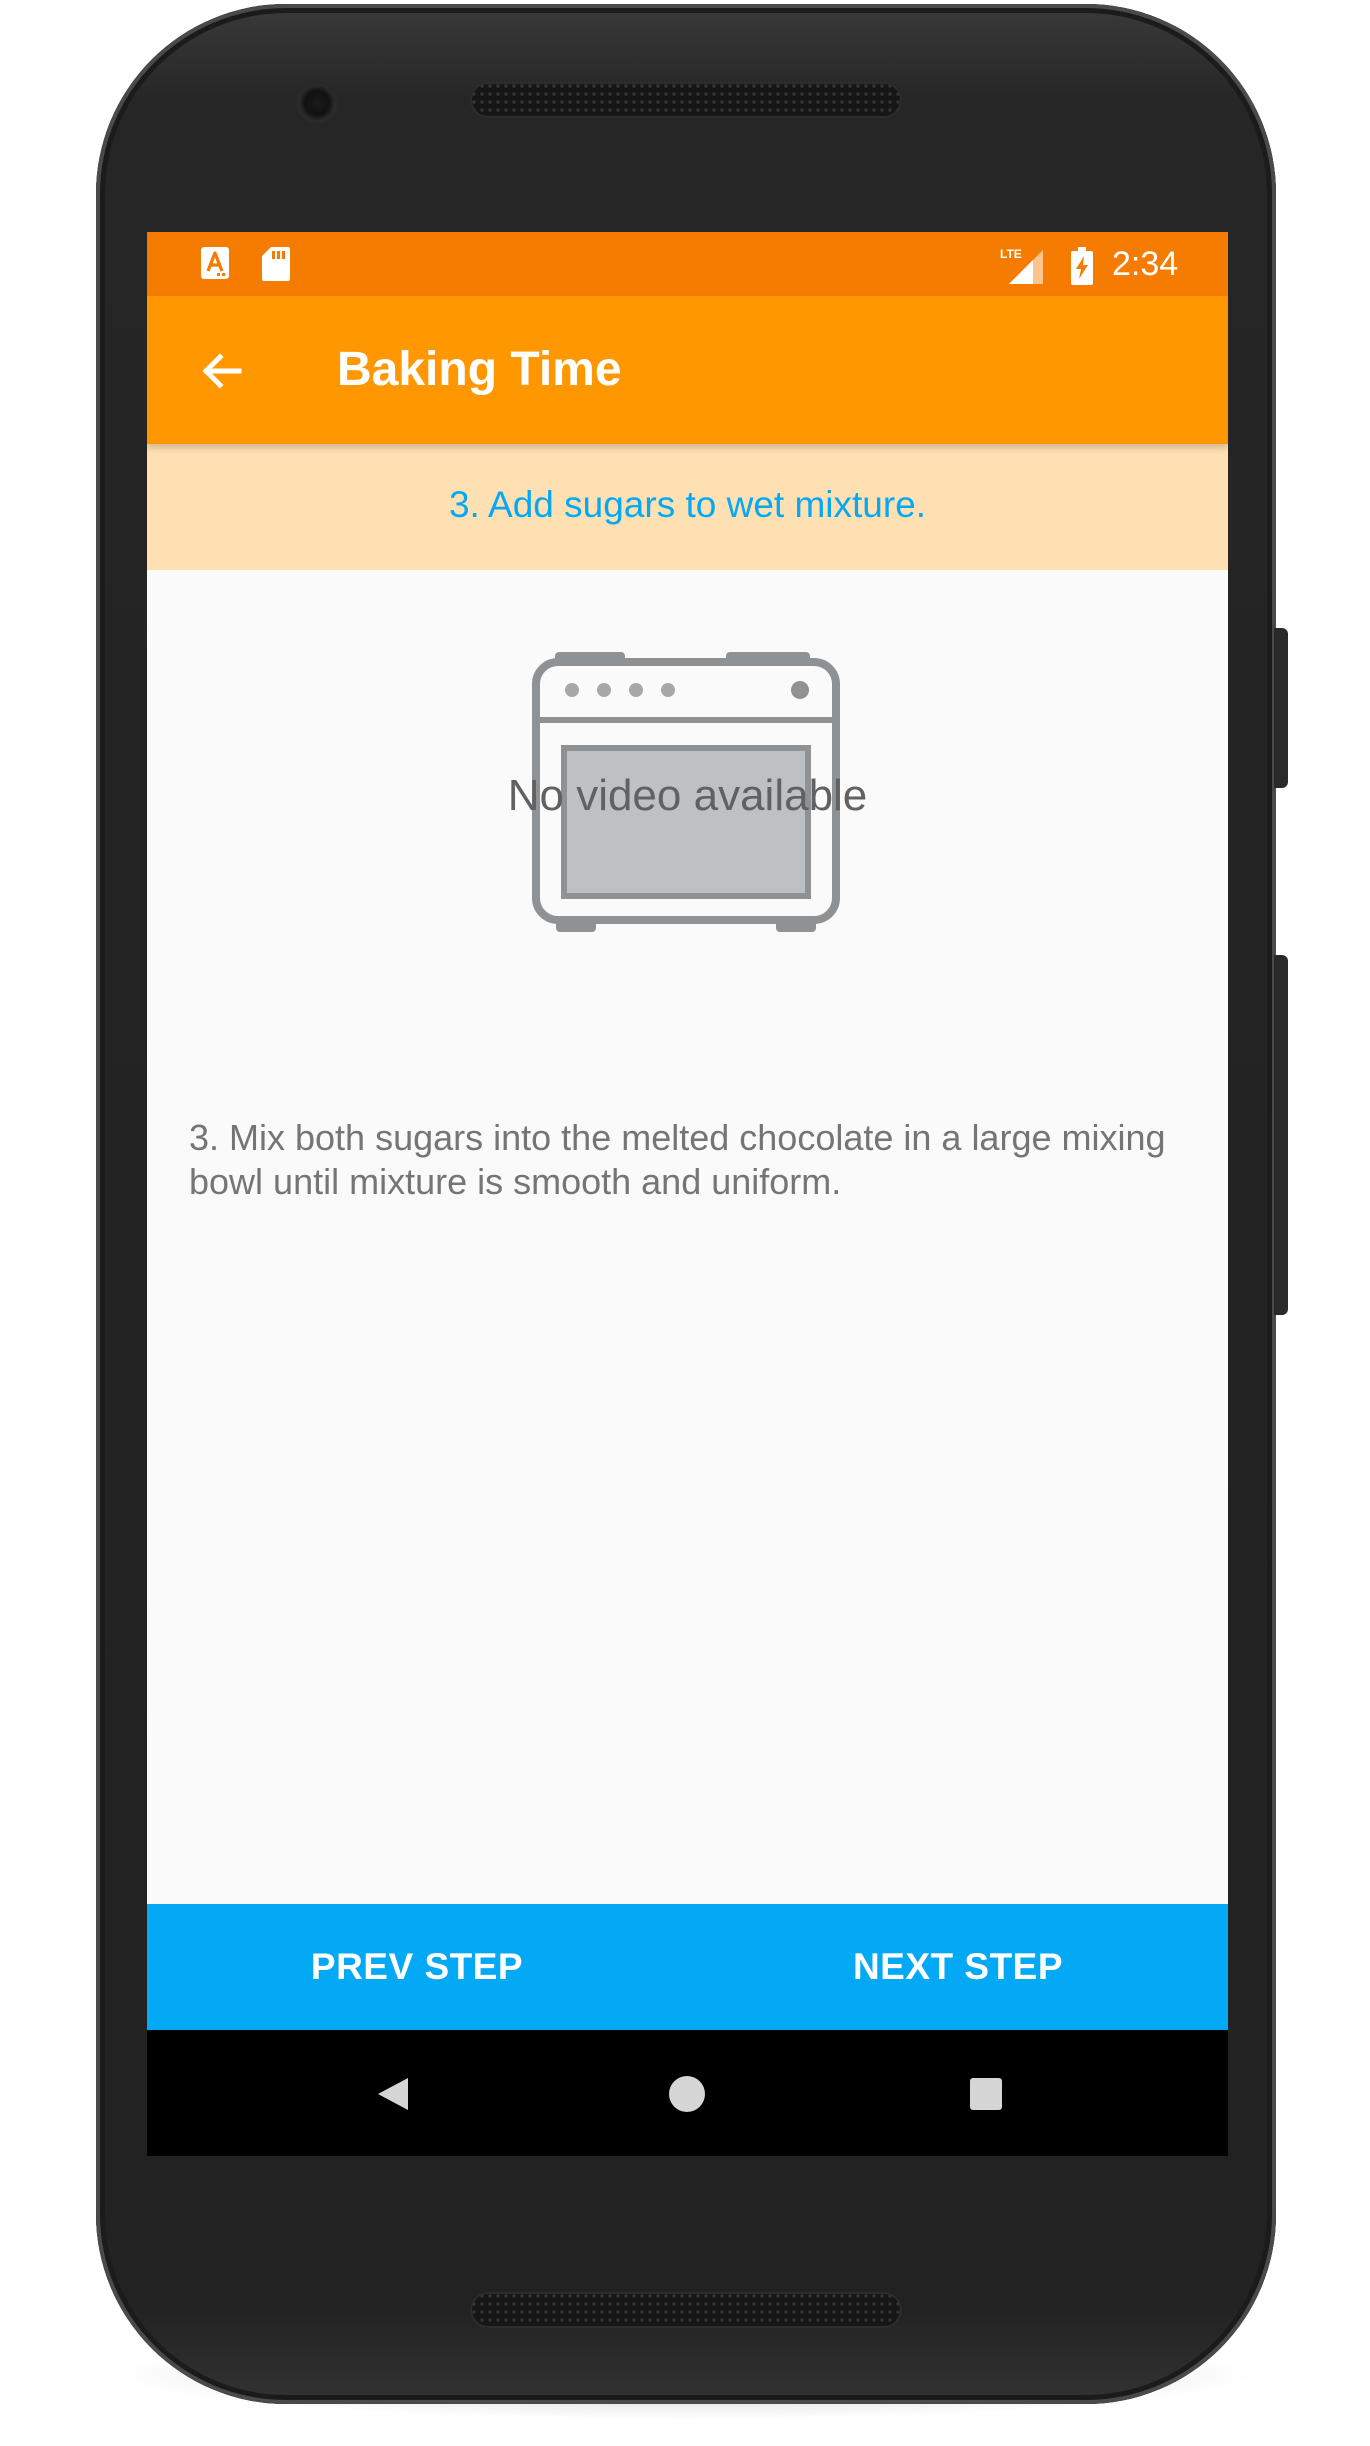 Image resolution: width=1370 pixels, height=2446 pixels. What do you see at coordinates (317, 103) in the screenshot?
I see `front-camera` at bounding box center [317, 103].